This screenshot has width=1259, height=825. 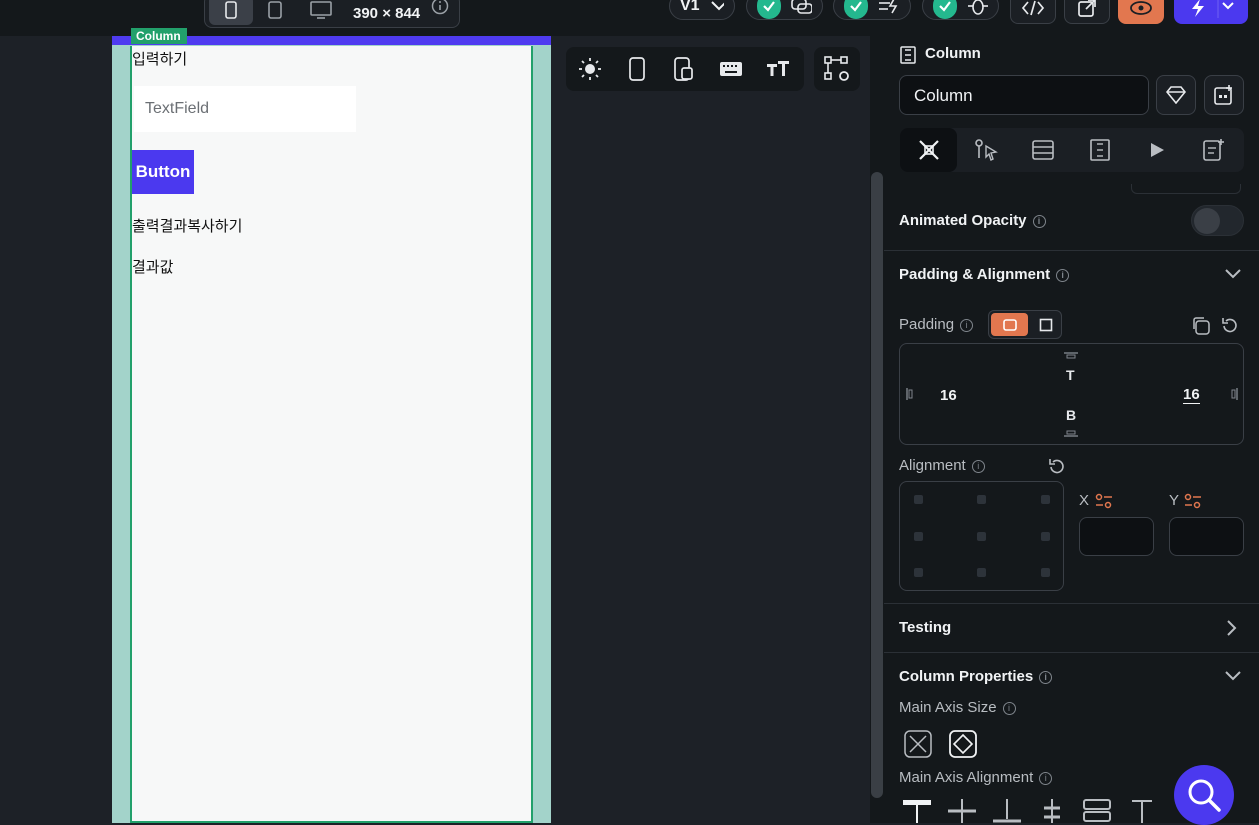 What do you see at coordinates (918, 536) in the screenshot?
I see `align-center-left` at bounding box center [918, 536].